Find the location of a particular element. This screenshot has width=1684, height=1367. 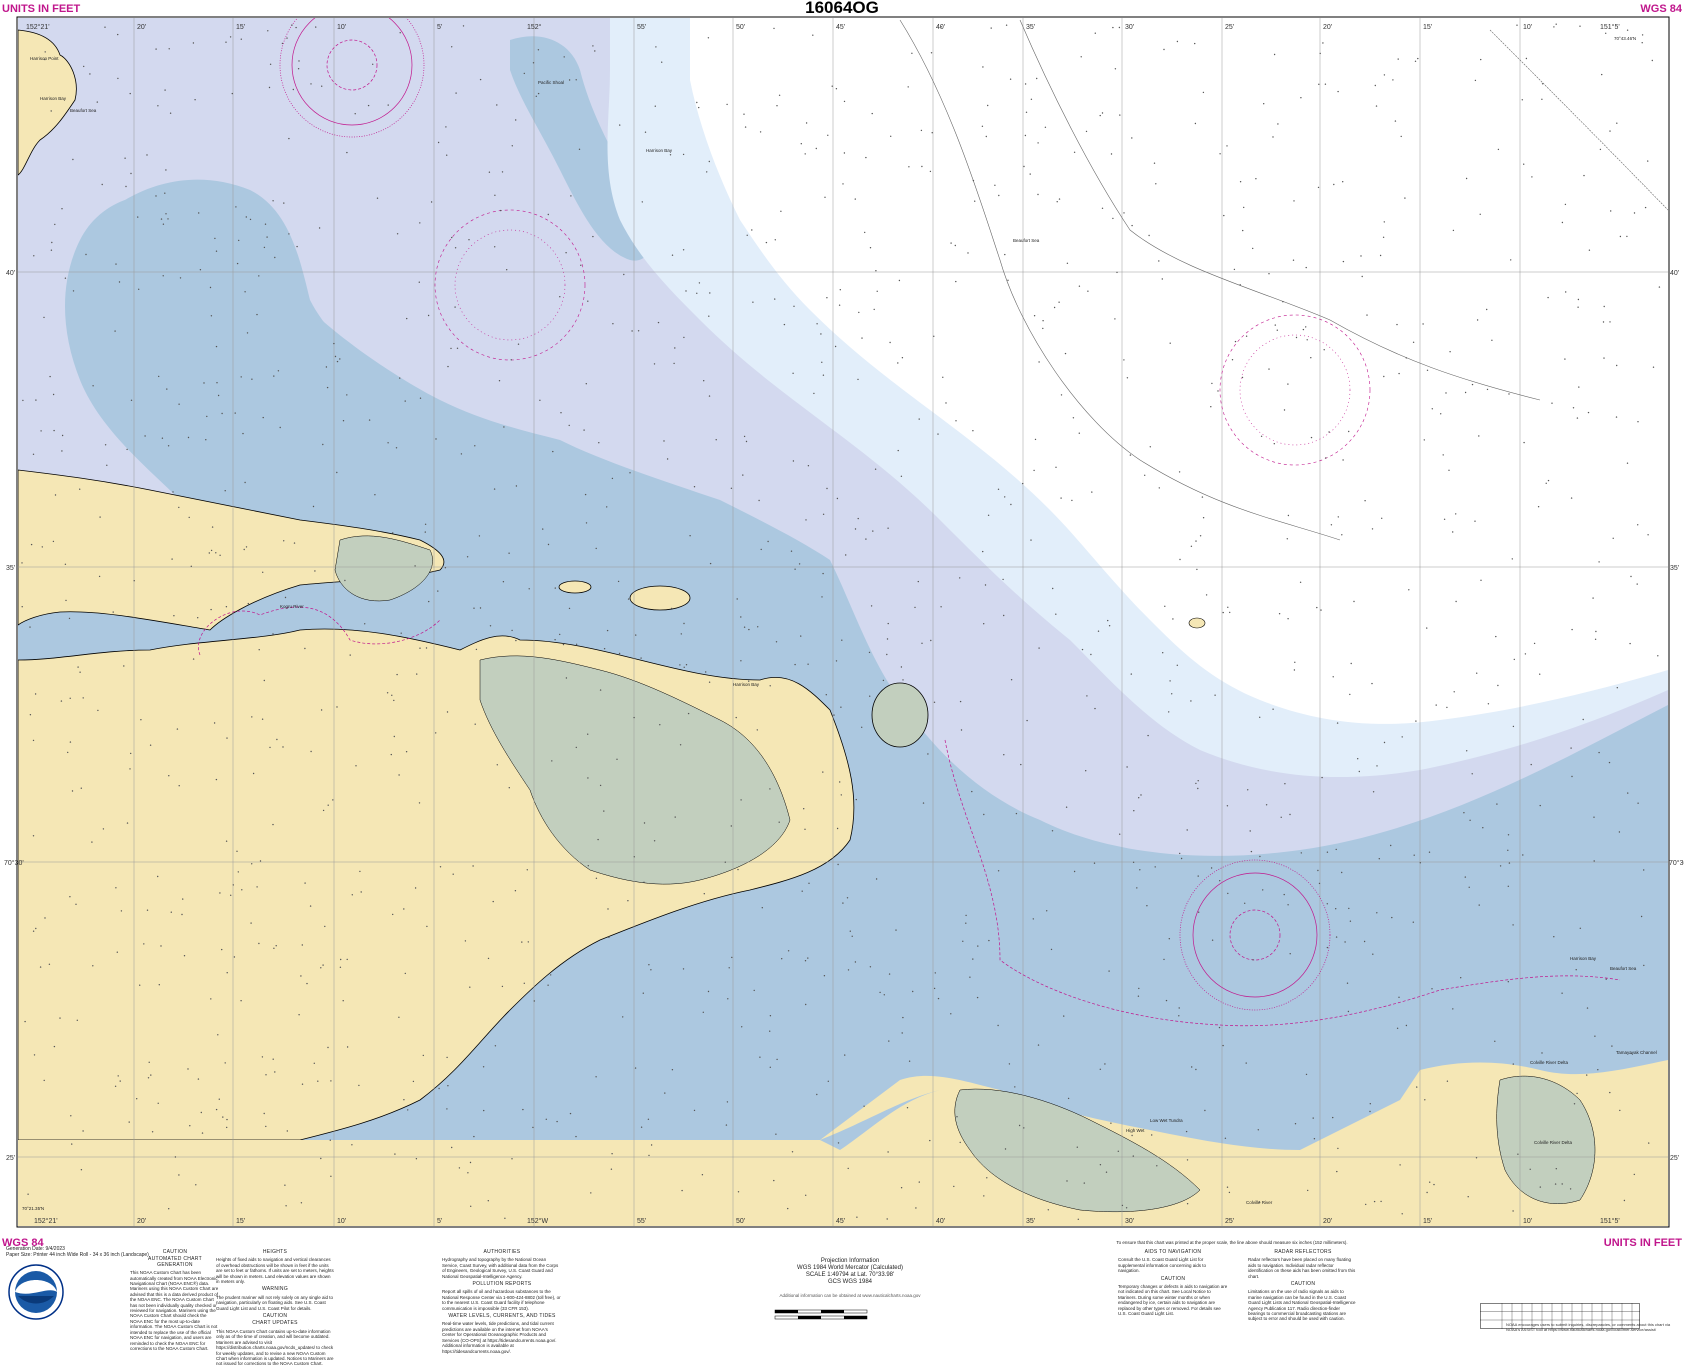

svg-text: 20' is located at coordinates (1327, 1221).